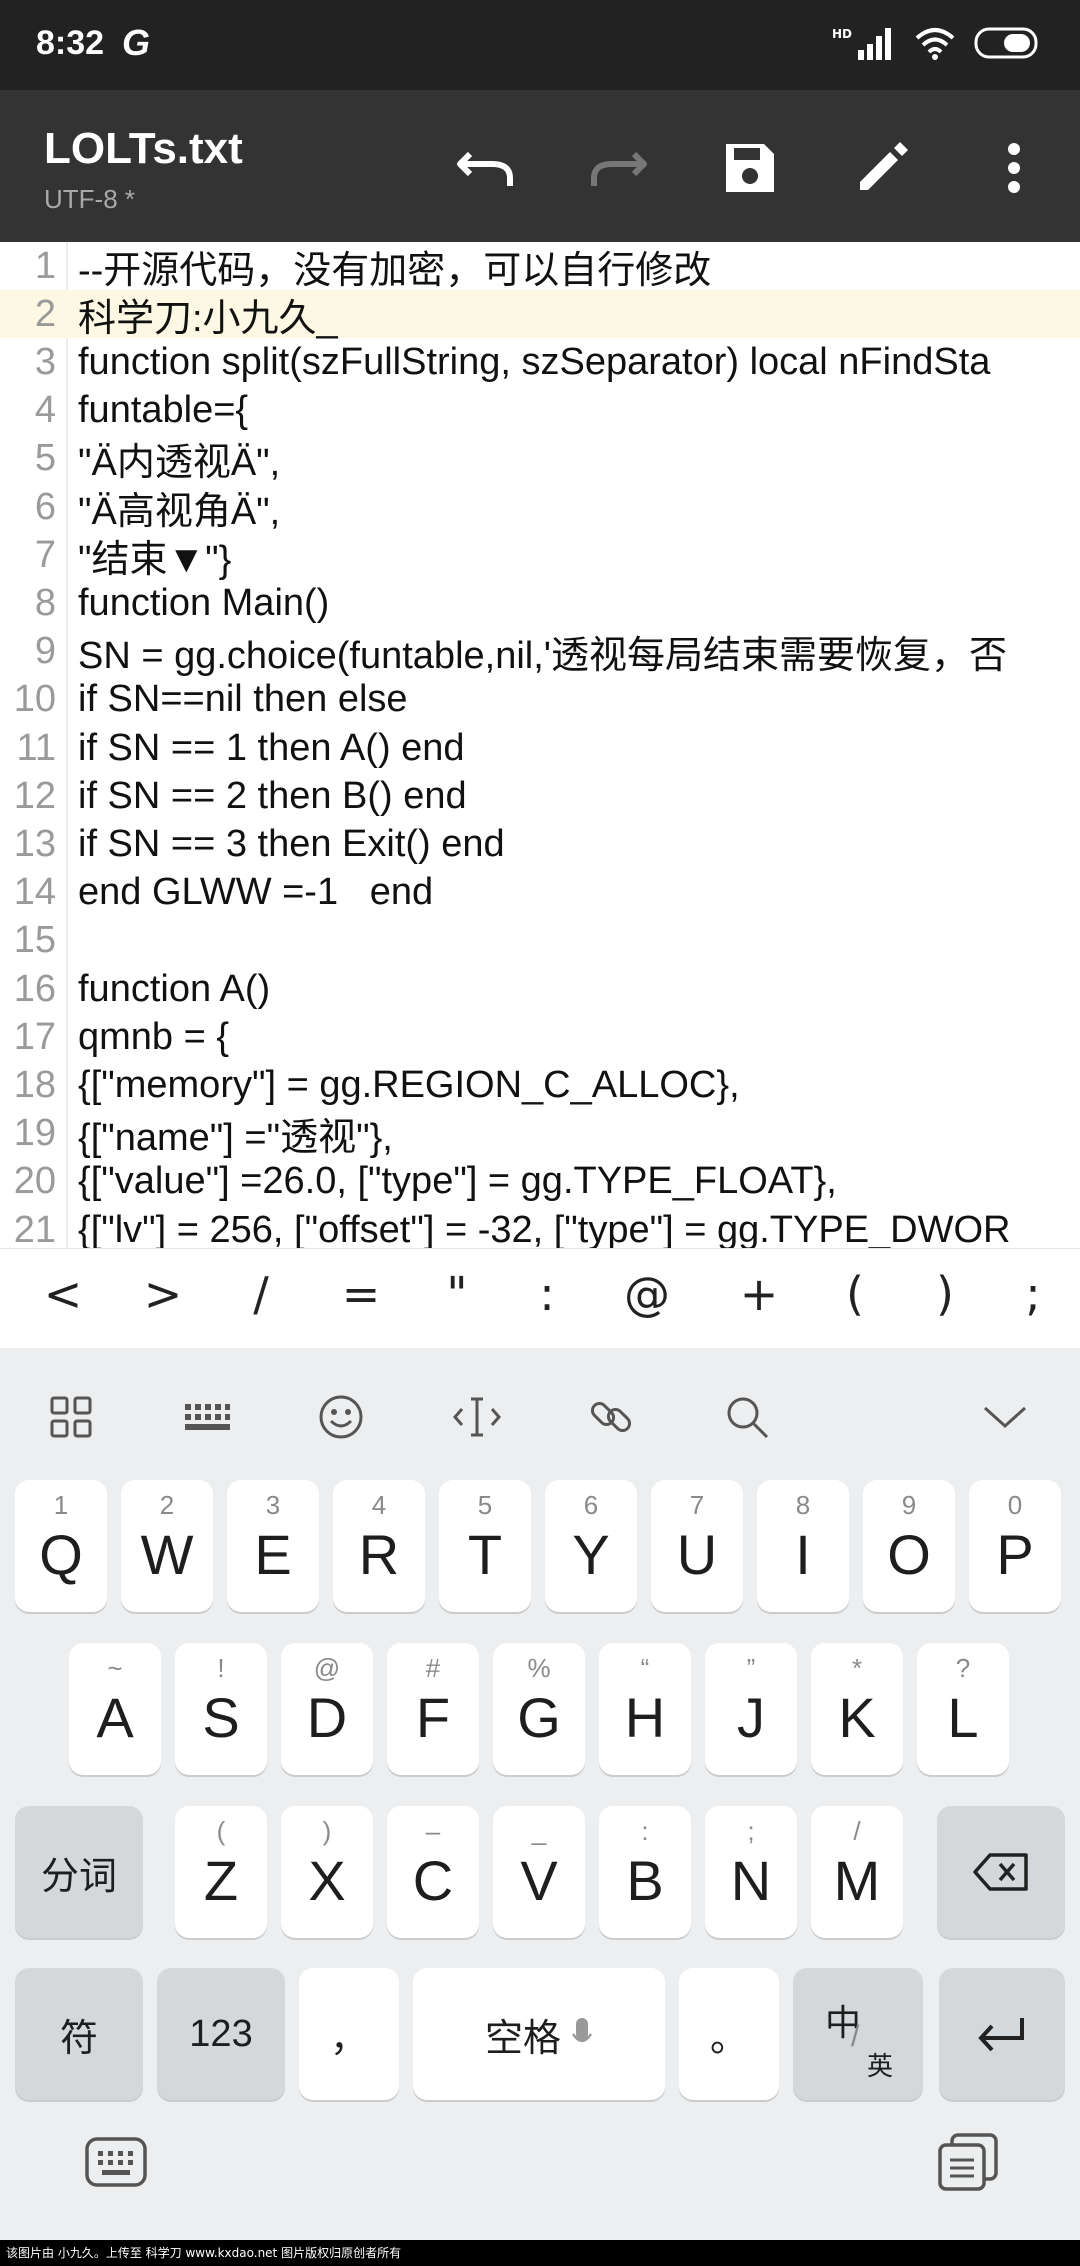  What do you see at coordinates (547, 1294) in the screenshot?
I see `symbol-key: :` at bounding box center [547, 1294].